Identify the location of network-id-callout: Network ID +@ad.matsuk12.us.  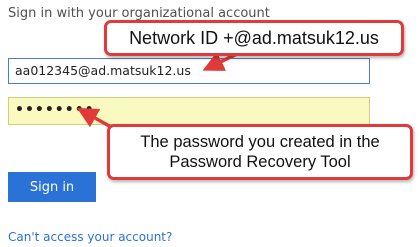
(254, 38).